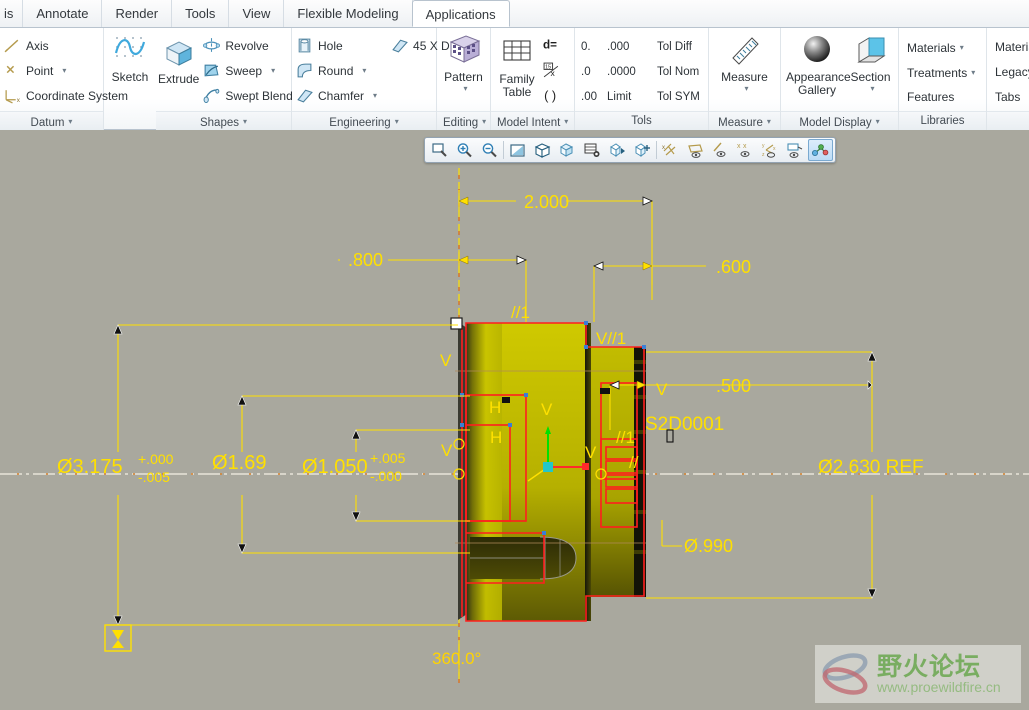  I want to click on round-button: Round ▾, so click(338, 70).